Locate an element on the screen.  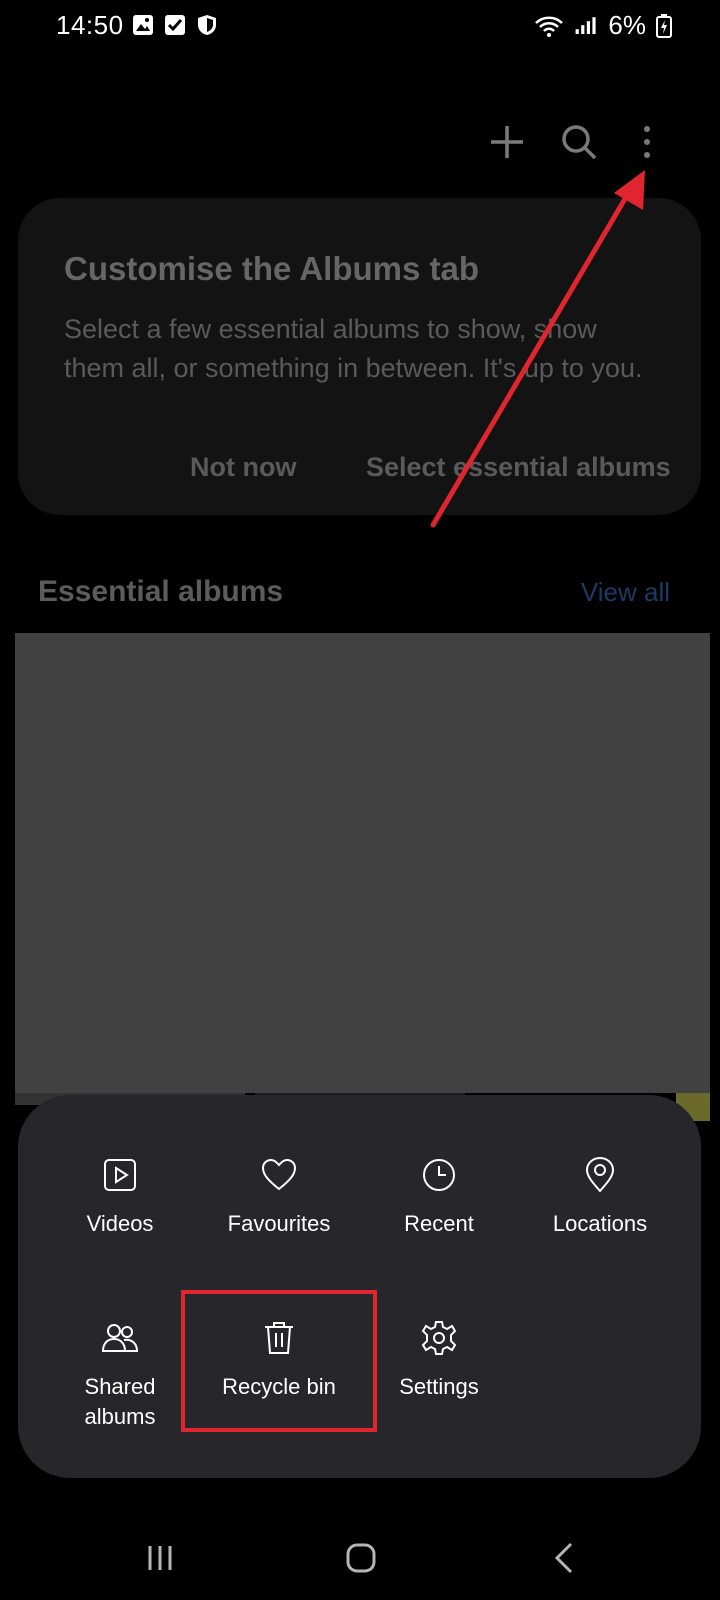
search-icon is located at coordinates (579, 142).